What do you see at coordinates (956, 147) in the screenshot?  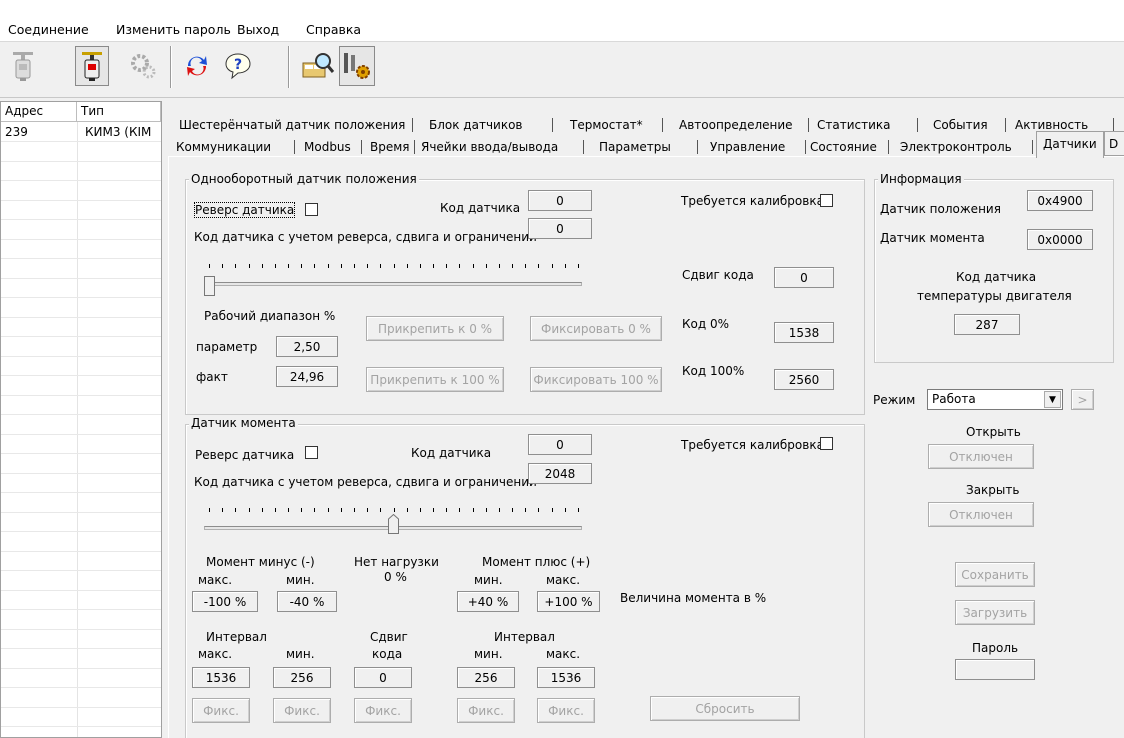 I see `tab-electrocontrol: Электроконтроль` at bounding box center [956, 147].